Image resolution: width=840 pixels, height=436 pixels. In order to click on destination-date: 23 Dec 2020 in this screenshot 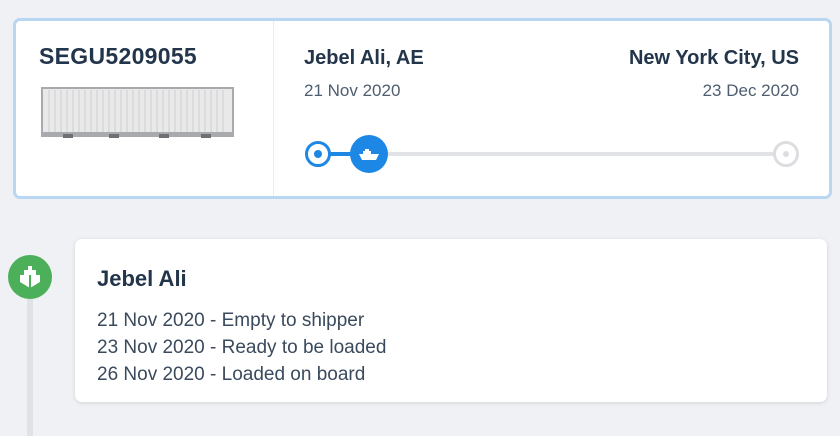, I will do `click(750, 90)`.